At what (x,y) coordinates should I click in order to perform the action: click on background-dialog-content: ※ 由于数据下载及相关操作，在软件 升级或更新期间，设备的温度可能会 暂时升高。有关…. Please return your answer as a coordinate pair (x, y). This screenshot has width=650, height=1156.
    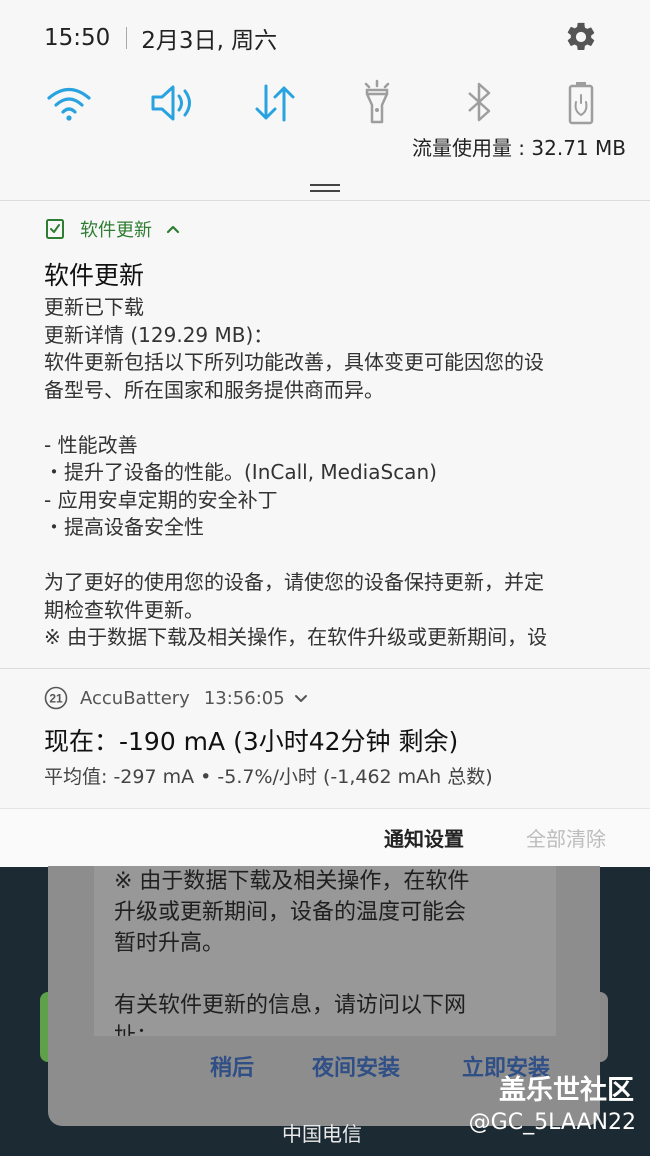
    Looking at the image, I should click on (325, 951).